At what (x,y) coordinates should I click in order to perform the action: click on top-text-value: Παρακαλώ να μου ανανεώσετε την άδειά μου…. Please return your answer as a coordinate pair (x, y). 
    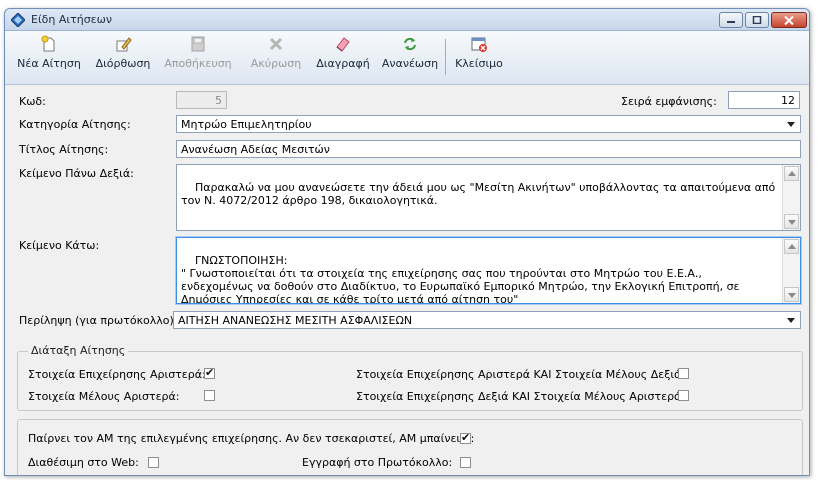
    Looking at the image, I should click on (480, 194).